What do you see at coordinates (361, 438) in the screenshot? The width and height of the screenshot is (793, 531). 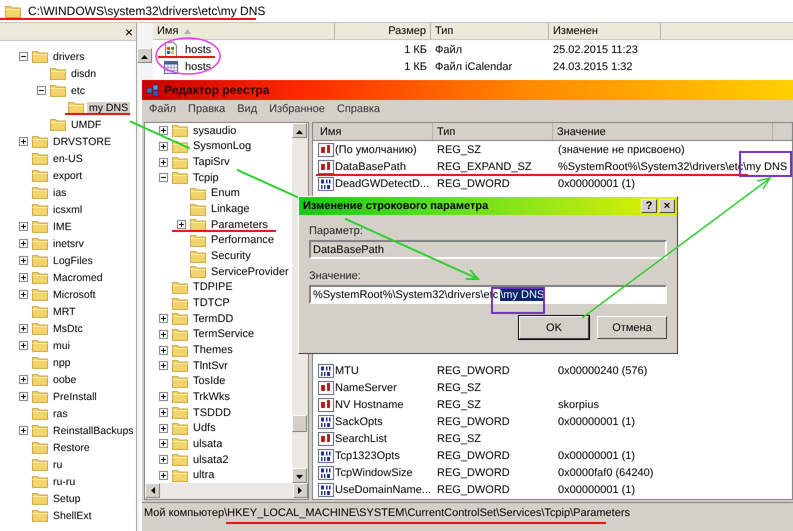 I see `value-name: SearchList` at bounding box center [361, 438].